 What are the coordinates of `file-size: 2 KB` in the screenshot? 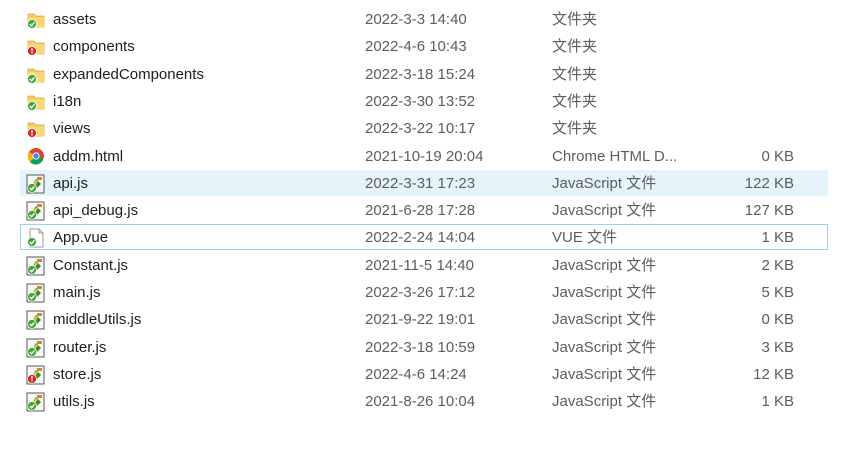 It's located at (777, 265).